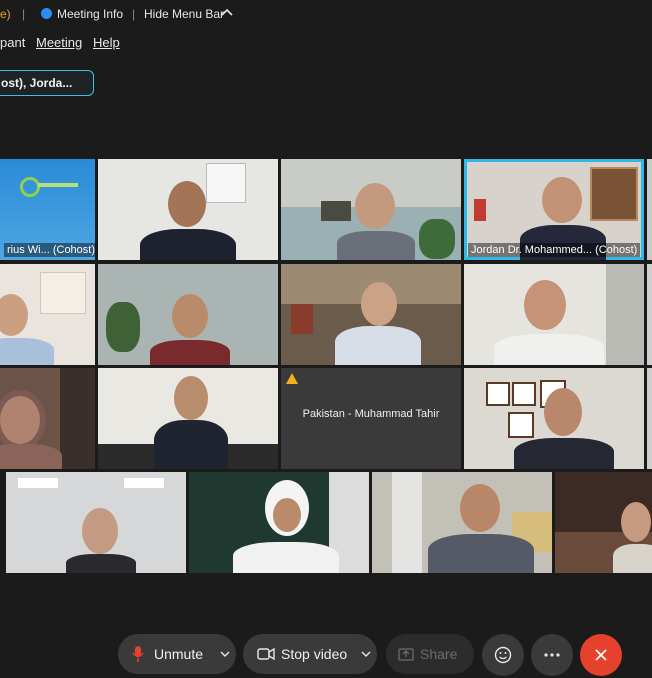 Image resolution: width=652 pixels, height=678 pixels. Describe the element at coordinates (554, 250) in the screenshot. I see `participant-name: Jordan Dr. Mohammed... (Cohost)` at that location.